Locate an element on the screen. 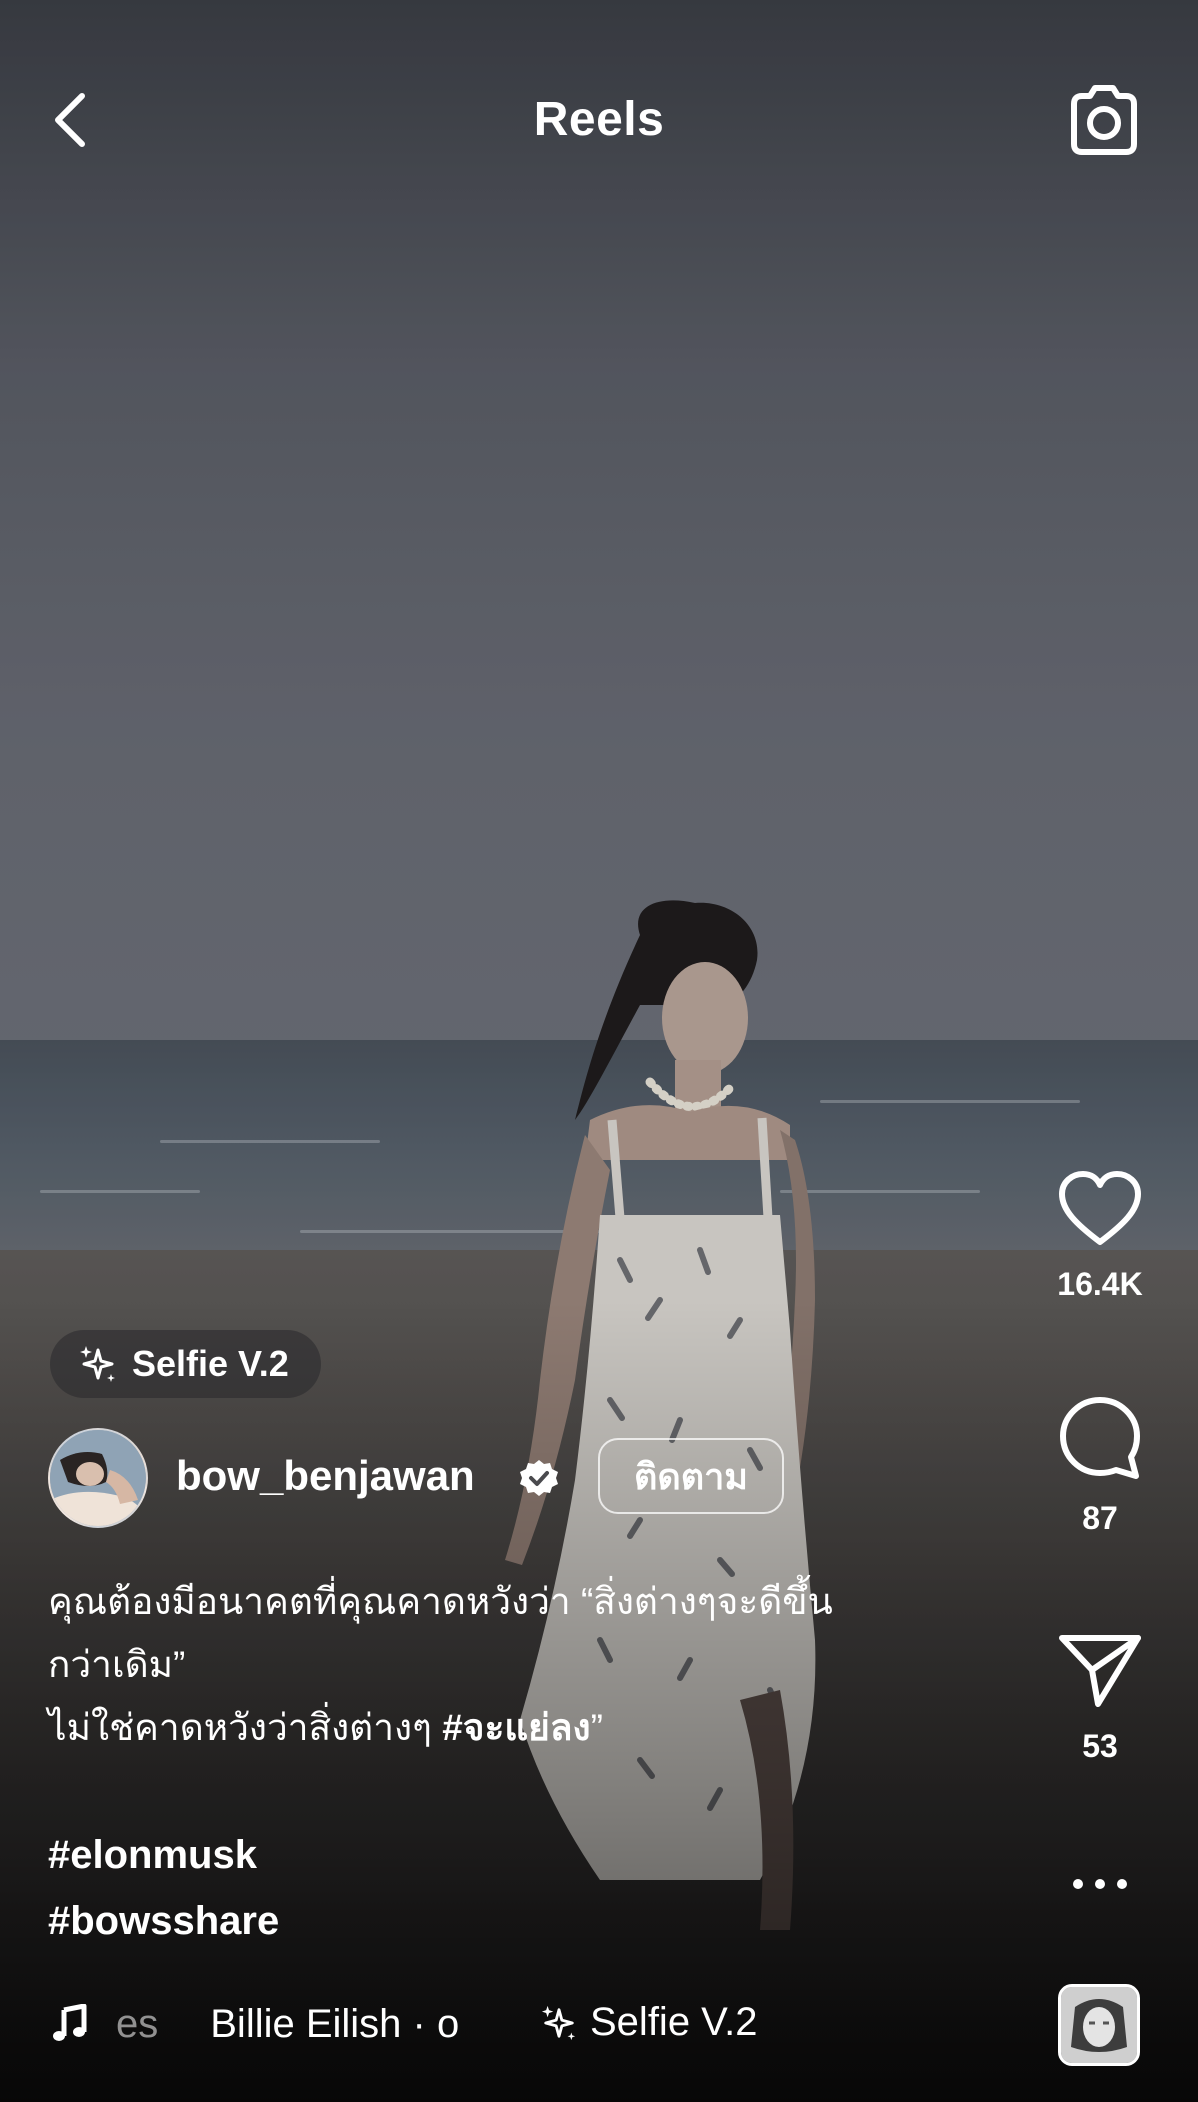  audio-thumbnail is located at coordinates (1099, 2025).